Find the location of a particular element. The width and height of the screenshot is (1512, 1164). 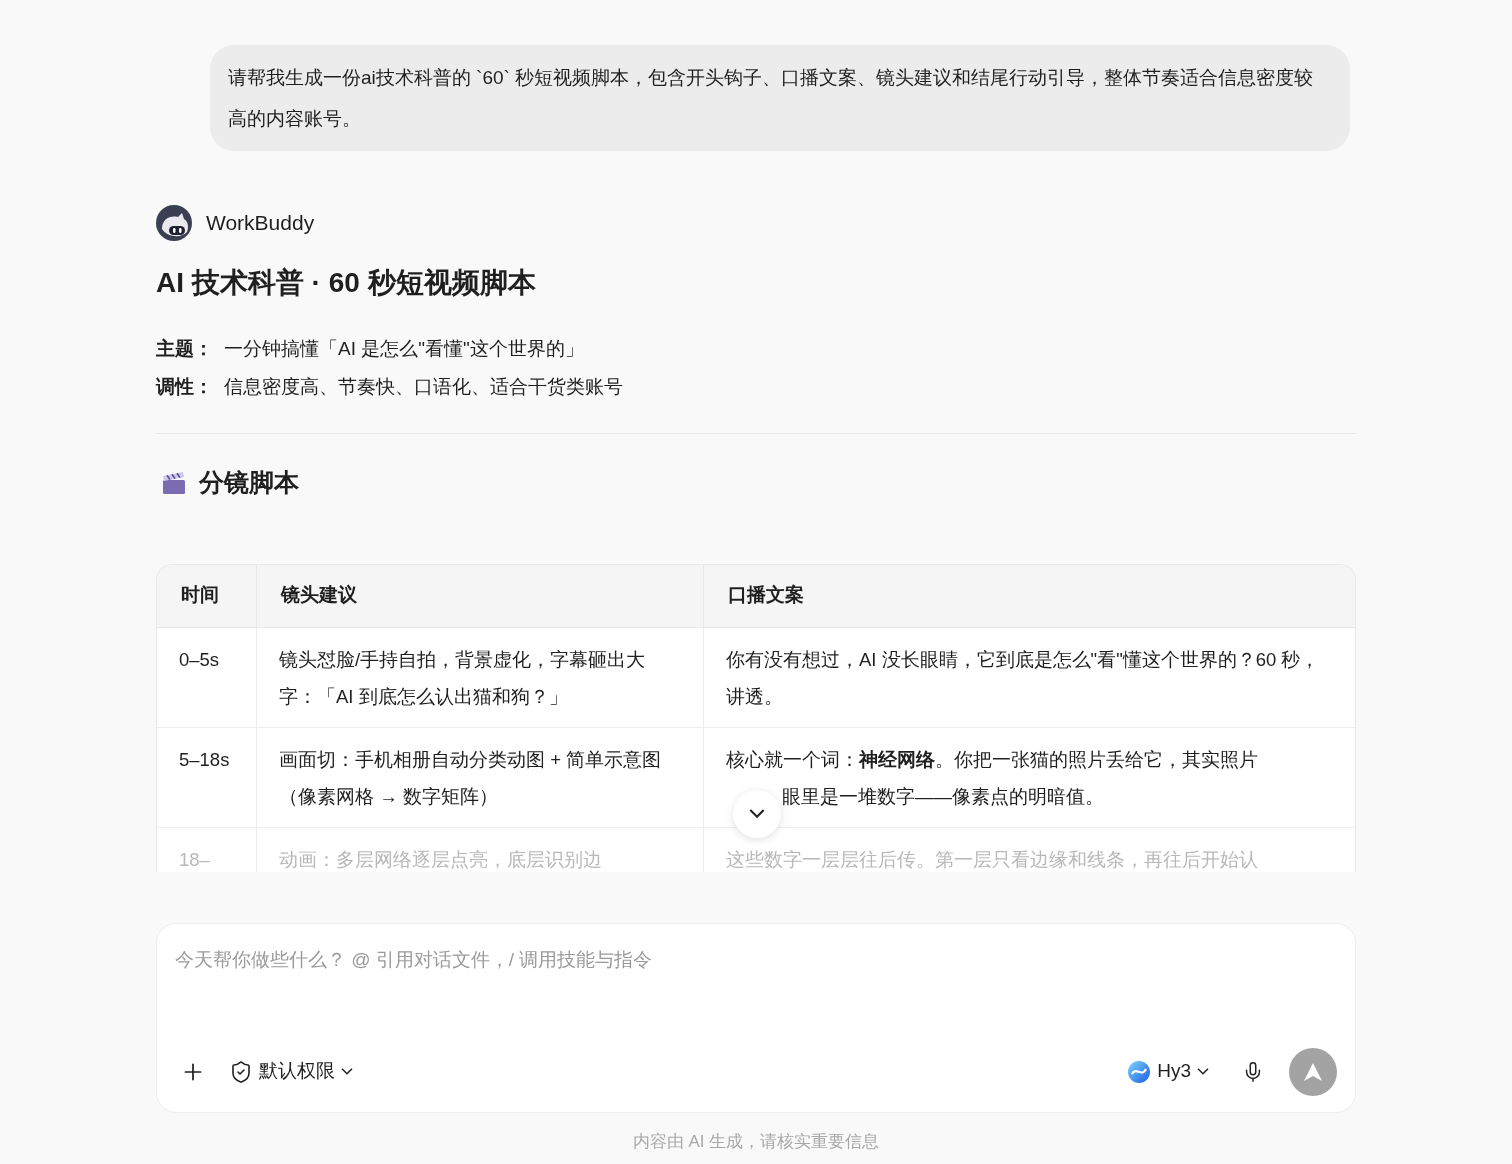

assistant-name: WorkBuddy is located at coordinates (260, 223).